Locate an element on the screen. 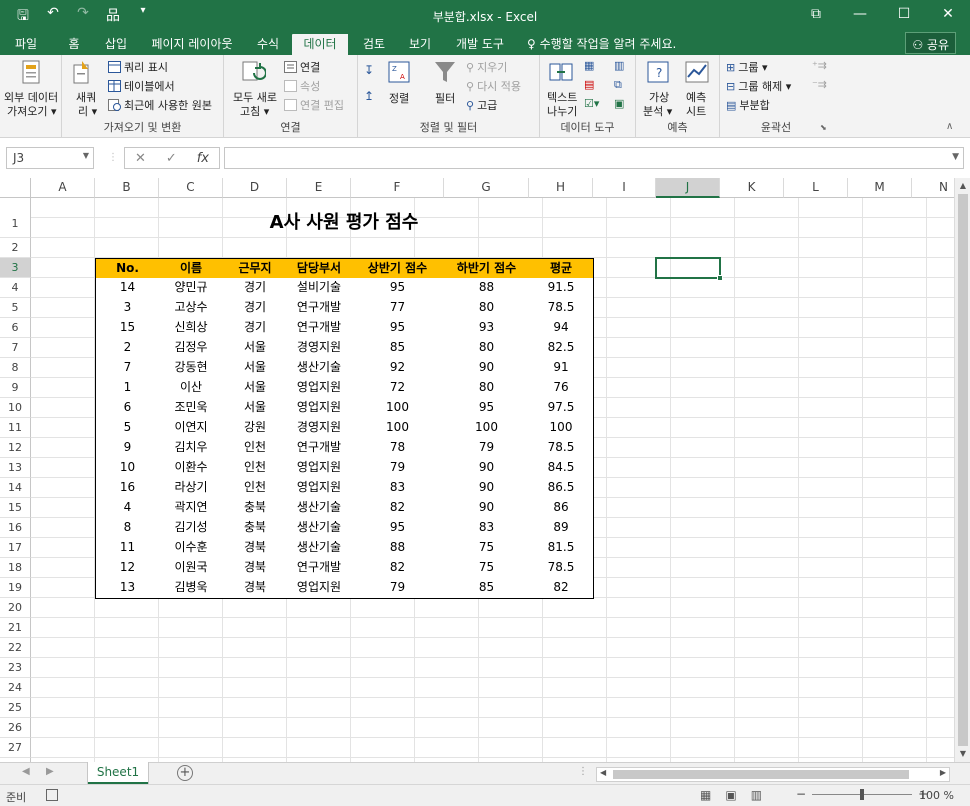 This screenshot has width=970, height=806. table-cell: 6 is located at coordinates (127, 408).